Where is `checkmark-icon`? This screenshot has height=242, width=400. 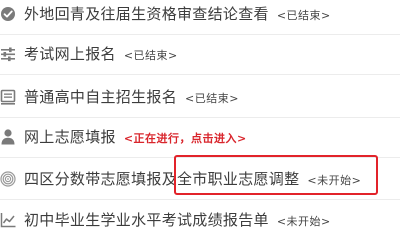
checkmark-icon is located at coordinates (9, 14).